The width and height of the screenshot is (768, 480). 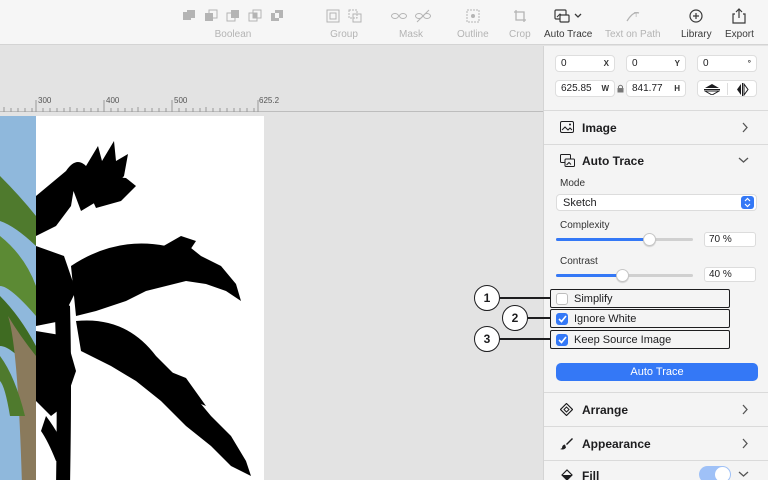 What do you see at coordinates (411, 34) in the screenshot?
I see `mask-label: Mask` at bounding box center [411, 34].